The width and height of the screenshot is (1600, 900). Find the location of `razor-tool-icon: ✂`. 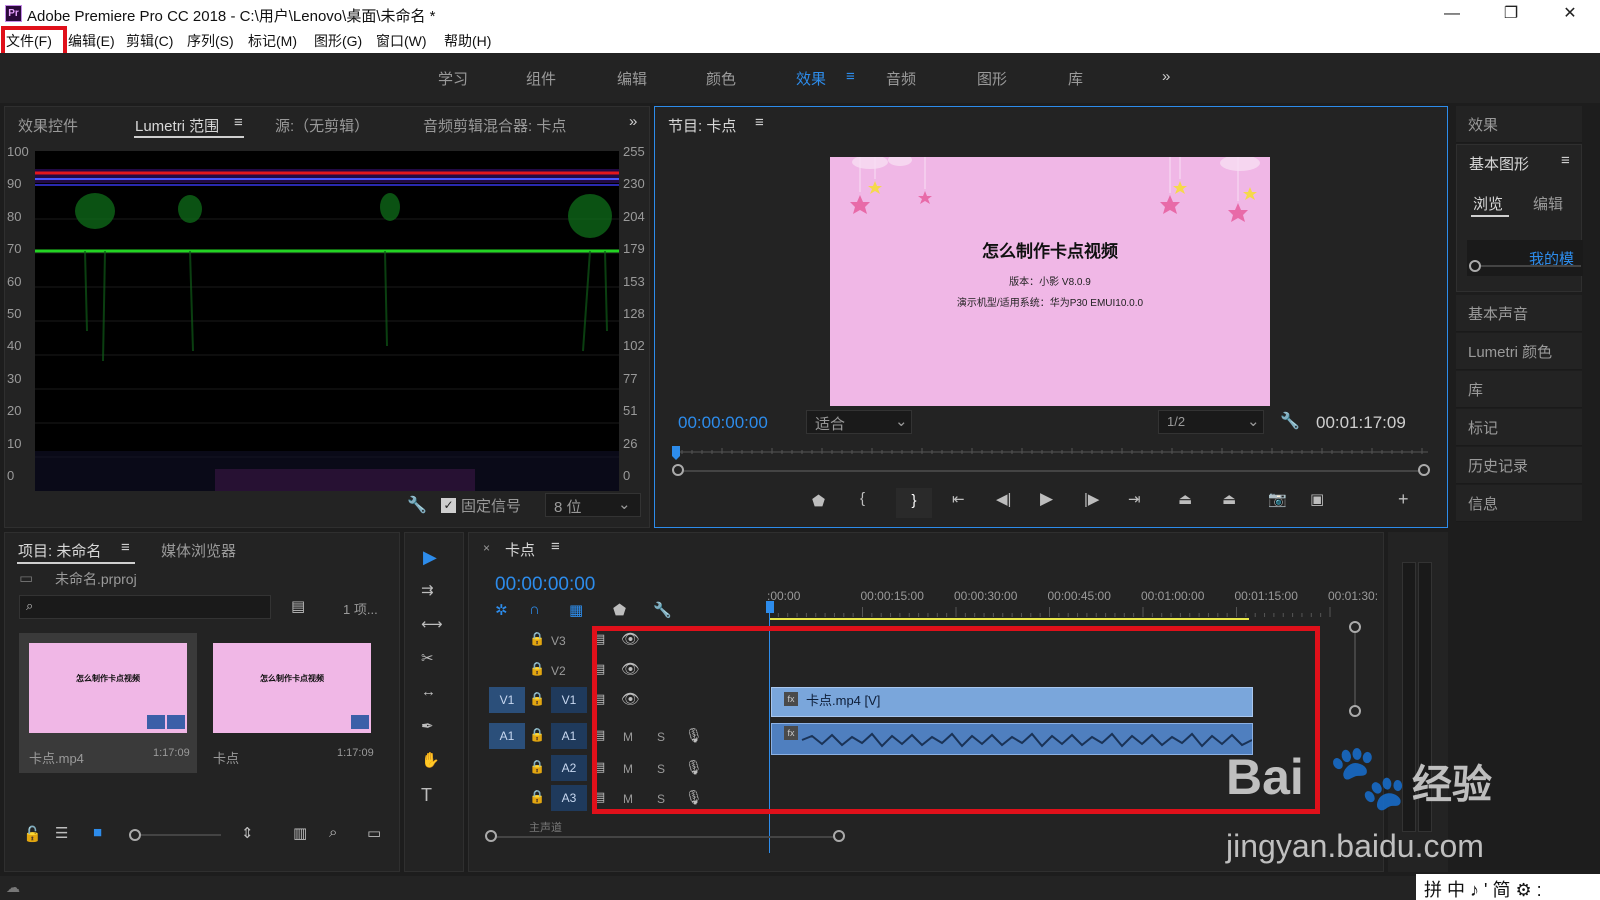

razor-tool-icon: ✂ is located at coordinates (427, 658).